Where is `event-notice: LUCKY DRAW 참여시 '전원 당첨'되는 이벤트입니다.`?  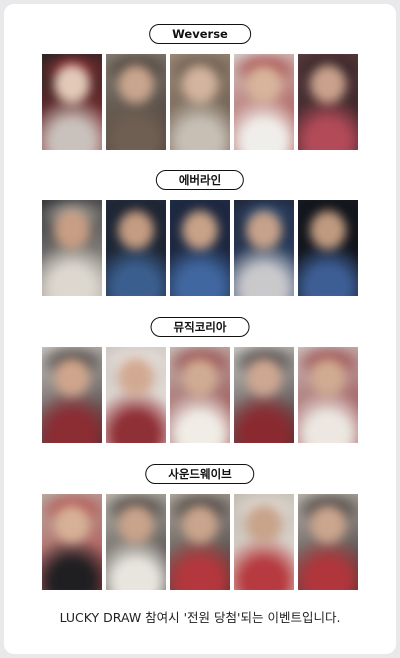 event-notice: LUCKY DRAW 참여시 '전원 당첨'되는 이벤트입니다. is located at coordinates (200, 617).